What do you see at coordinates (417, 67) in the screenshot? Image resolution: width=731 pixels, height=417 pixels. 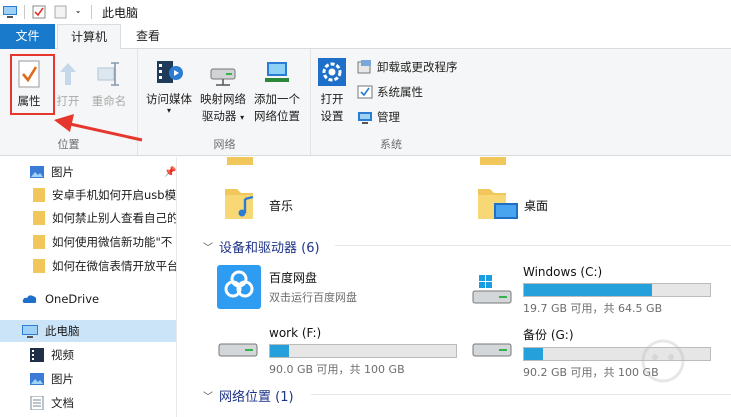 I see `uninstall-label: 卸载或更改程序` at bounding box center [417, 67].